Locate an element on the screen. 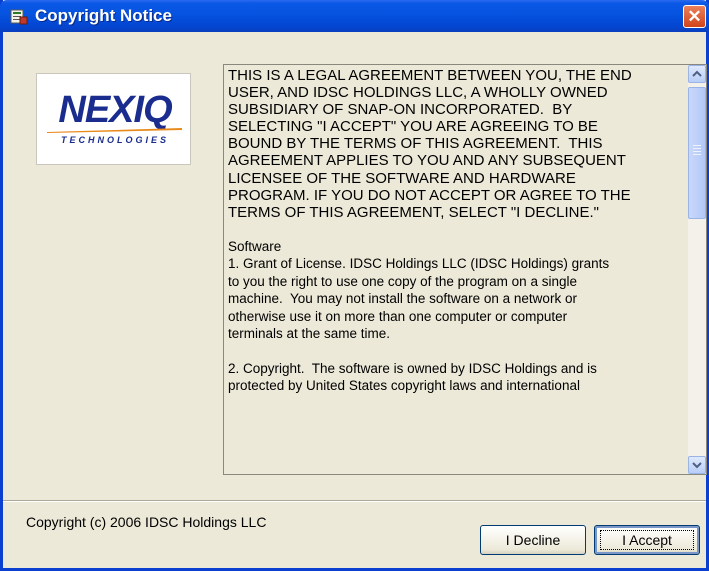  scroll-down-button is located at coordinates (697, 465).